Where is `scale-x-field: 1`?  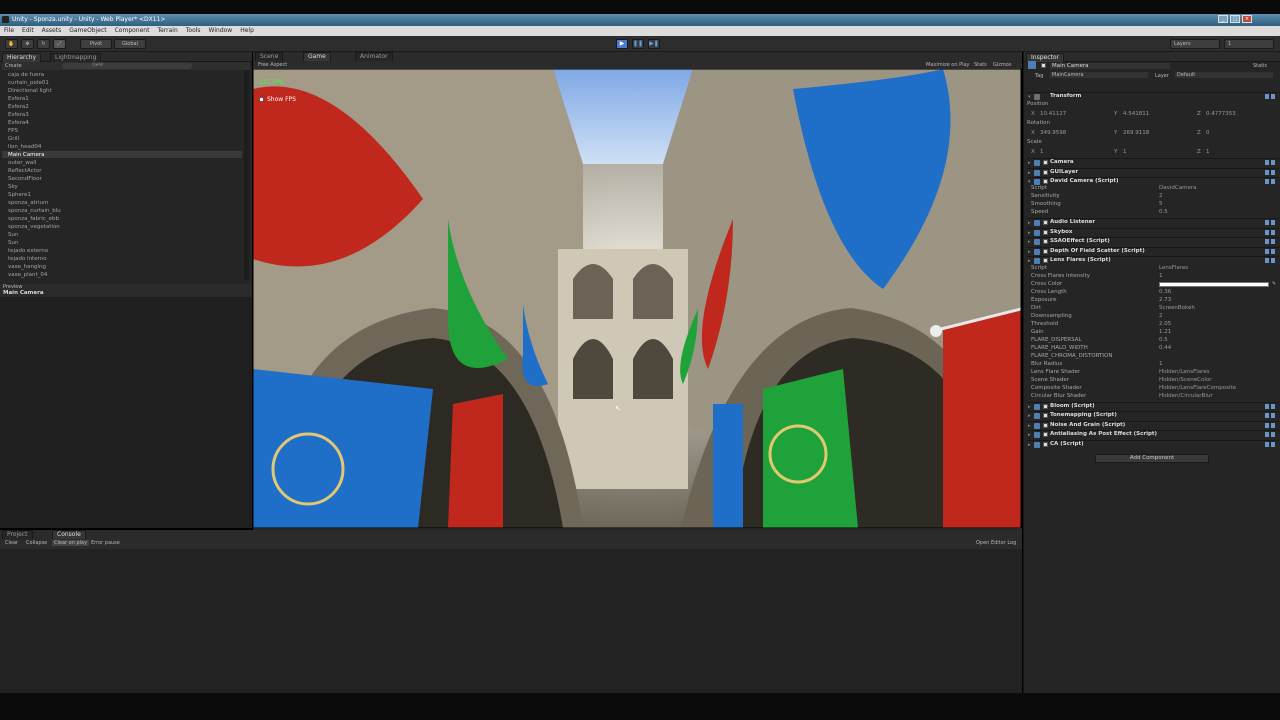 scale-x-field: 1 is located at coordinates (1042, 152).